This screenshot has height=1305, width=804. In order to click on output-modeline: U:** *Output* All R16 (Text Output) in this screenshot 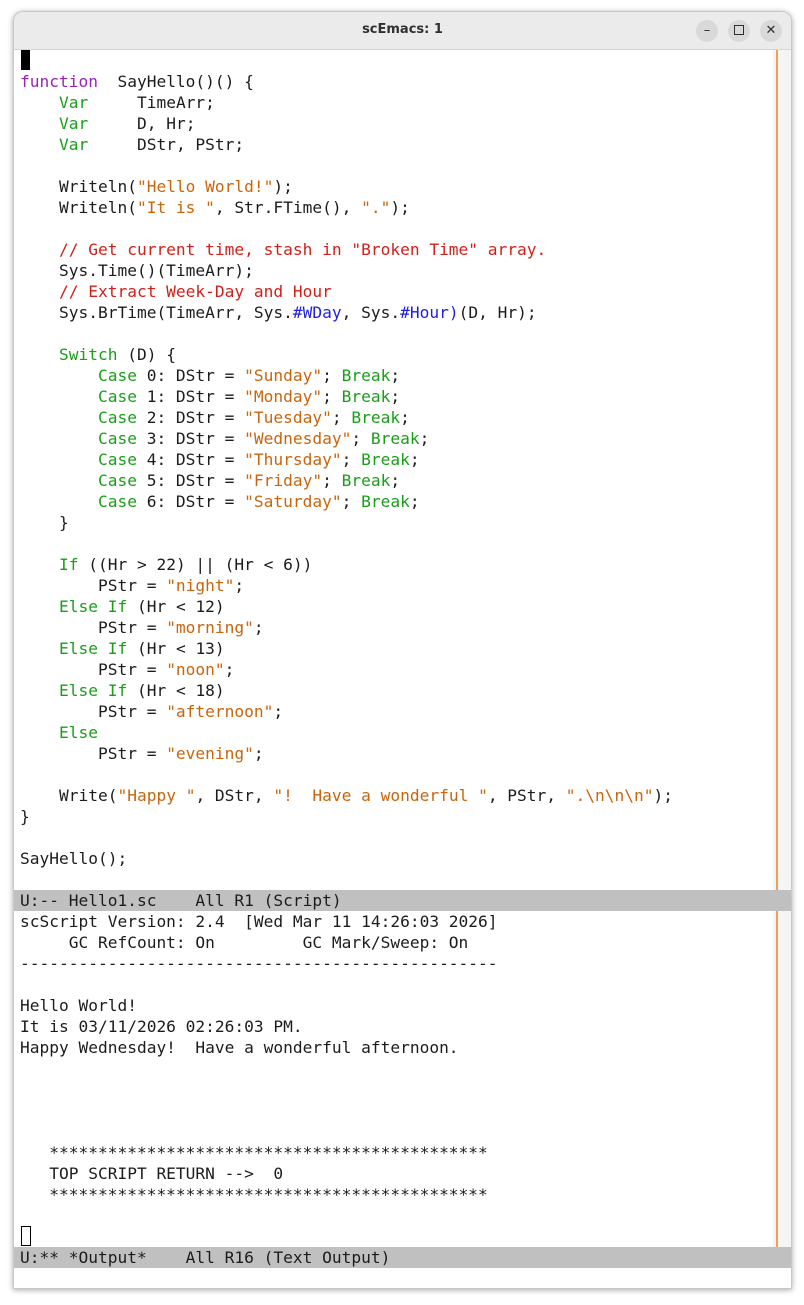, I will do `click(402, 1257)`.